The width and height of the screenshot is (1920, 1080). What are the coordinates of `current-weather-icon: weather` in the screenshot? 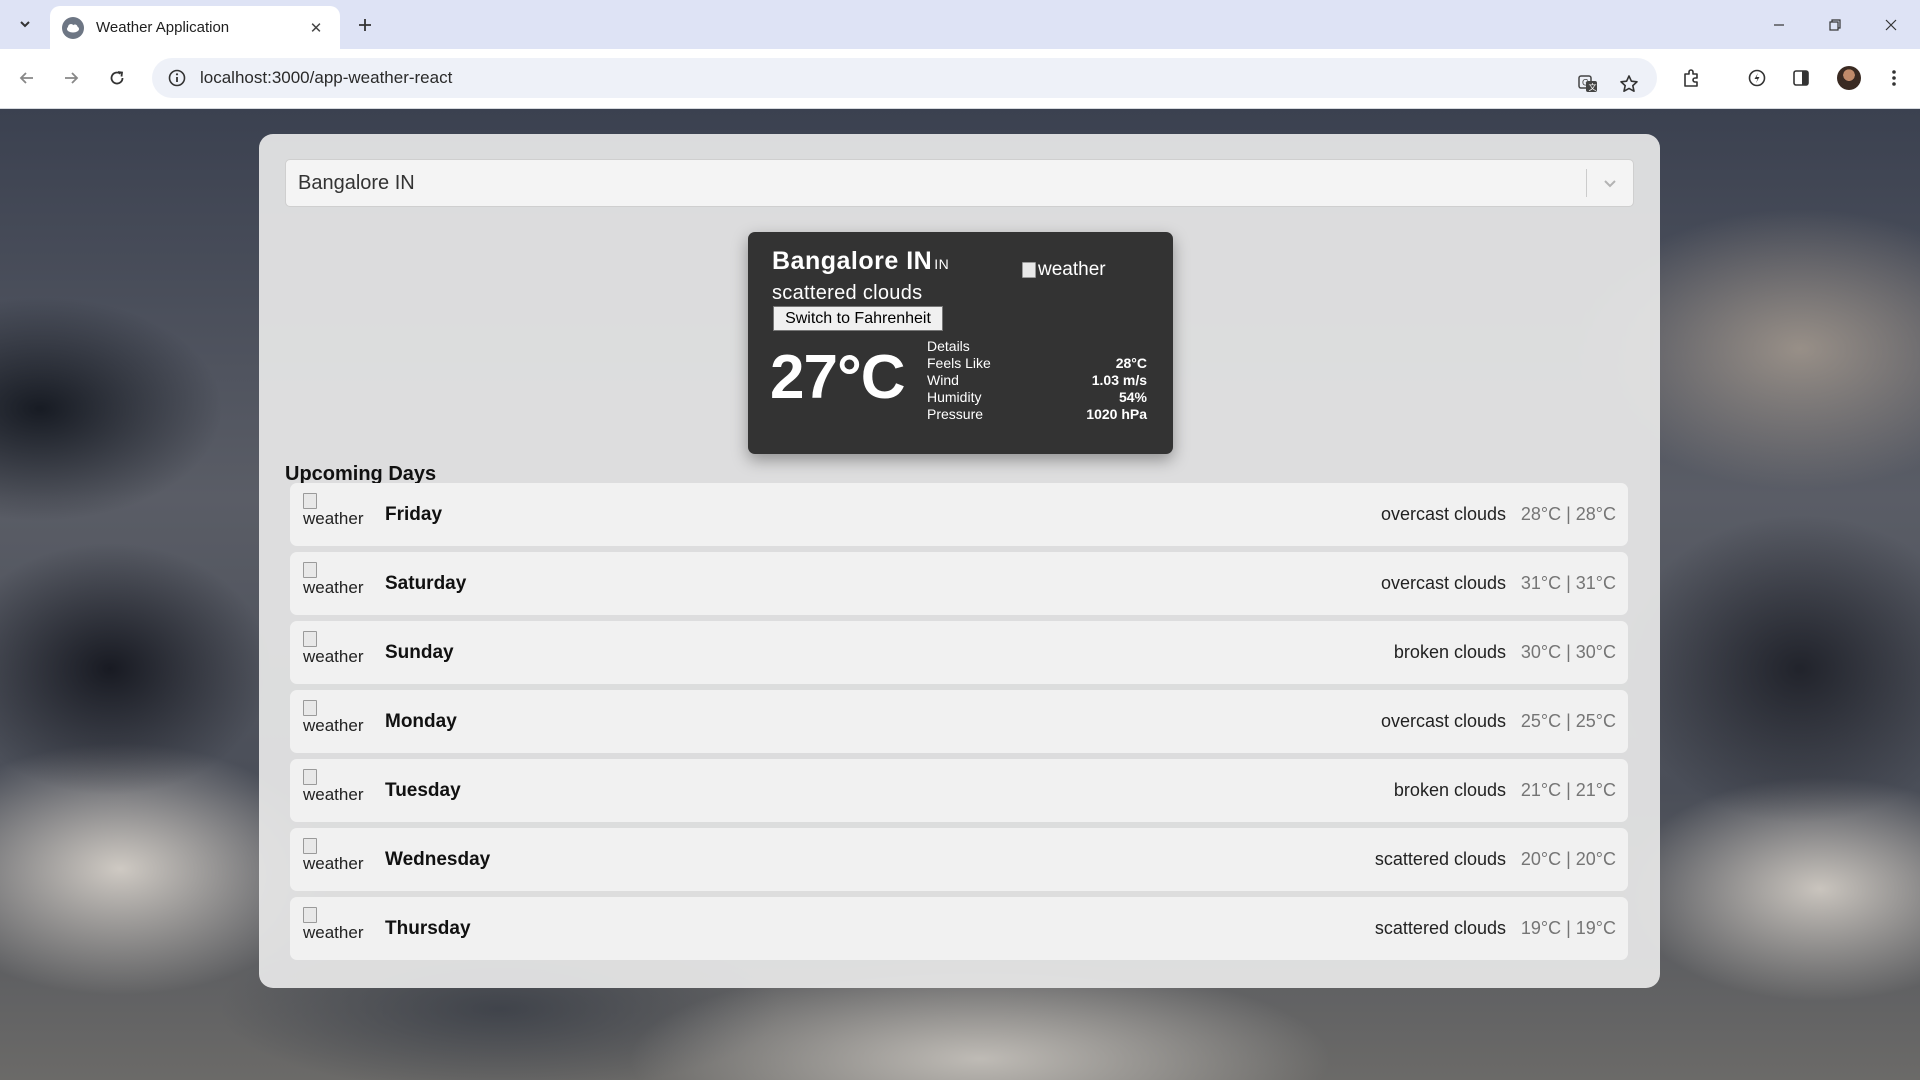 It's located at (1064, 270).